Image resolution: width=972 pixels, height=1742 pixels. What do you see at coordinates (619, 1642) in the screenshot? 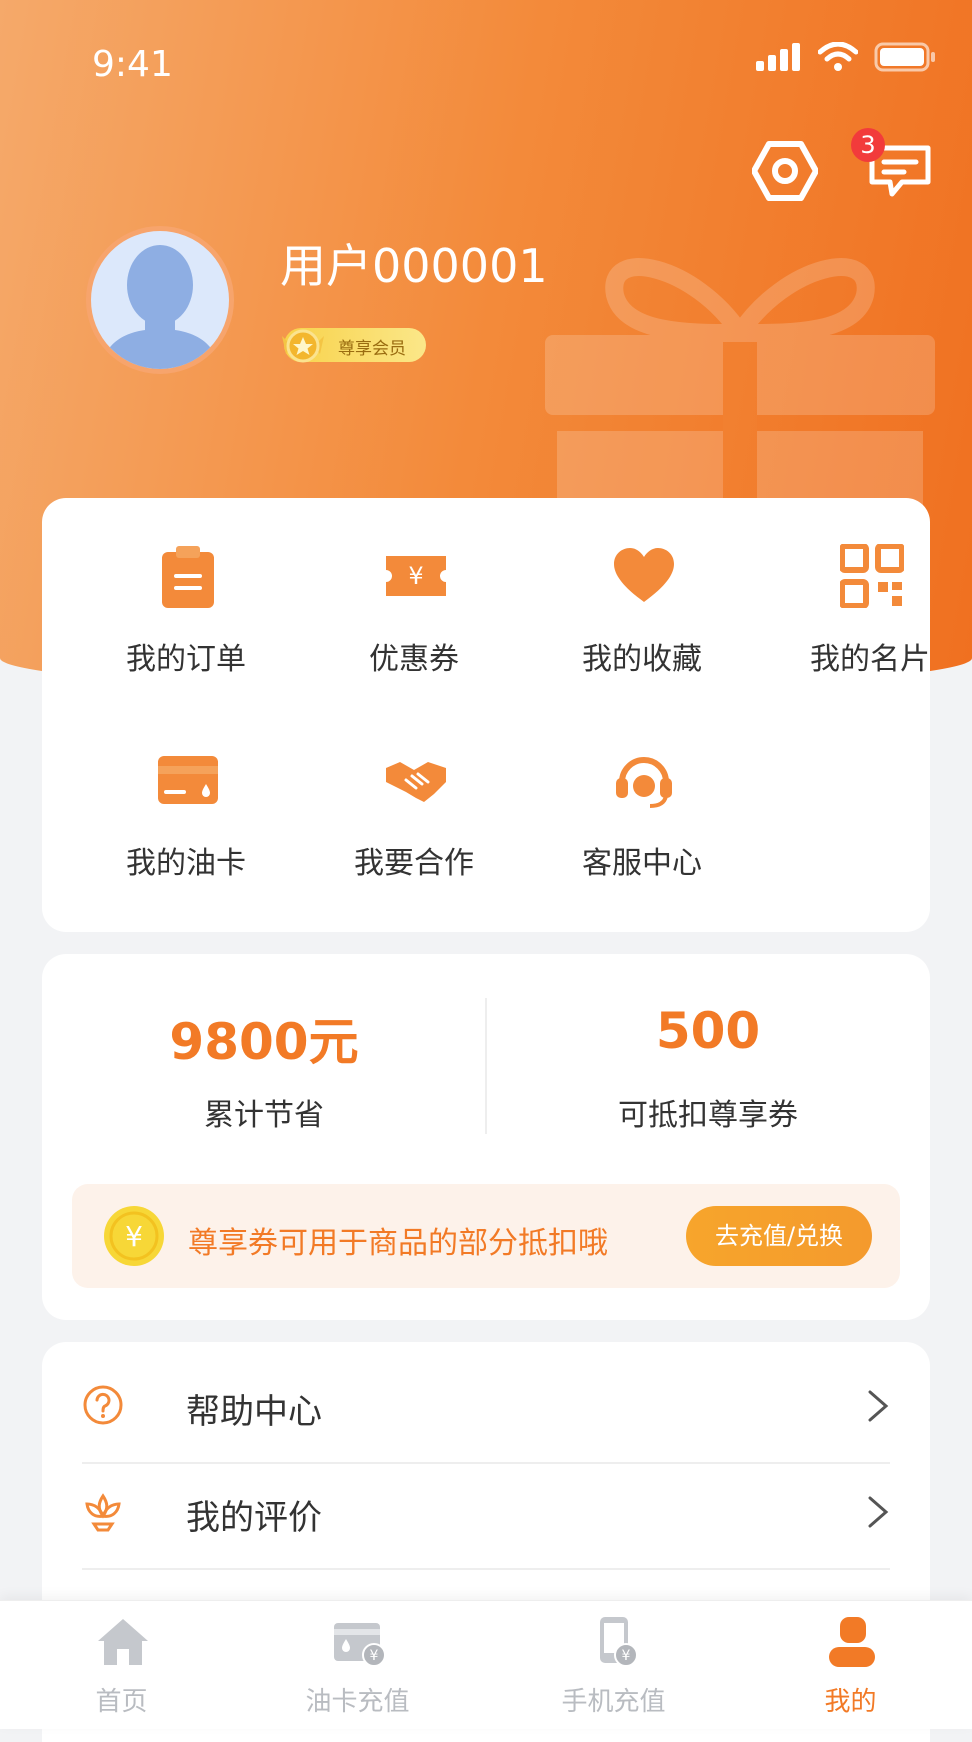
I see `phone-icon: ¥` at bounding box center [619, 1642].